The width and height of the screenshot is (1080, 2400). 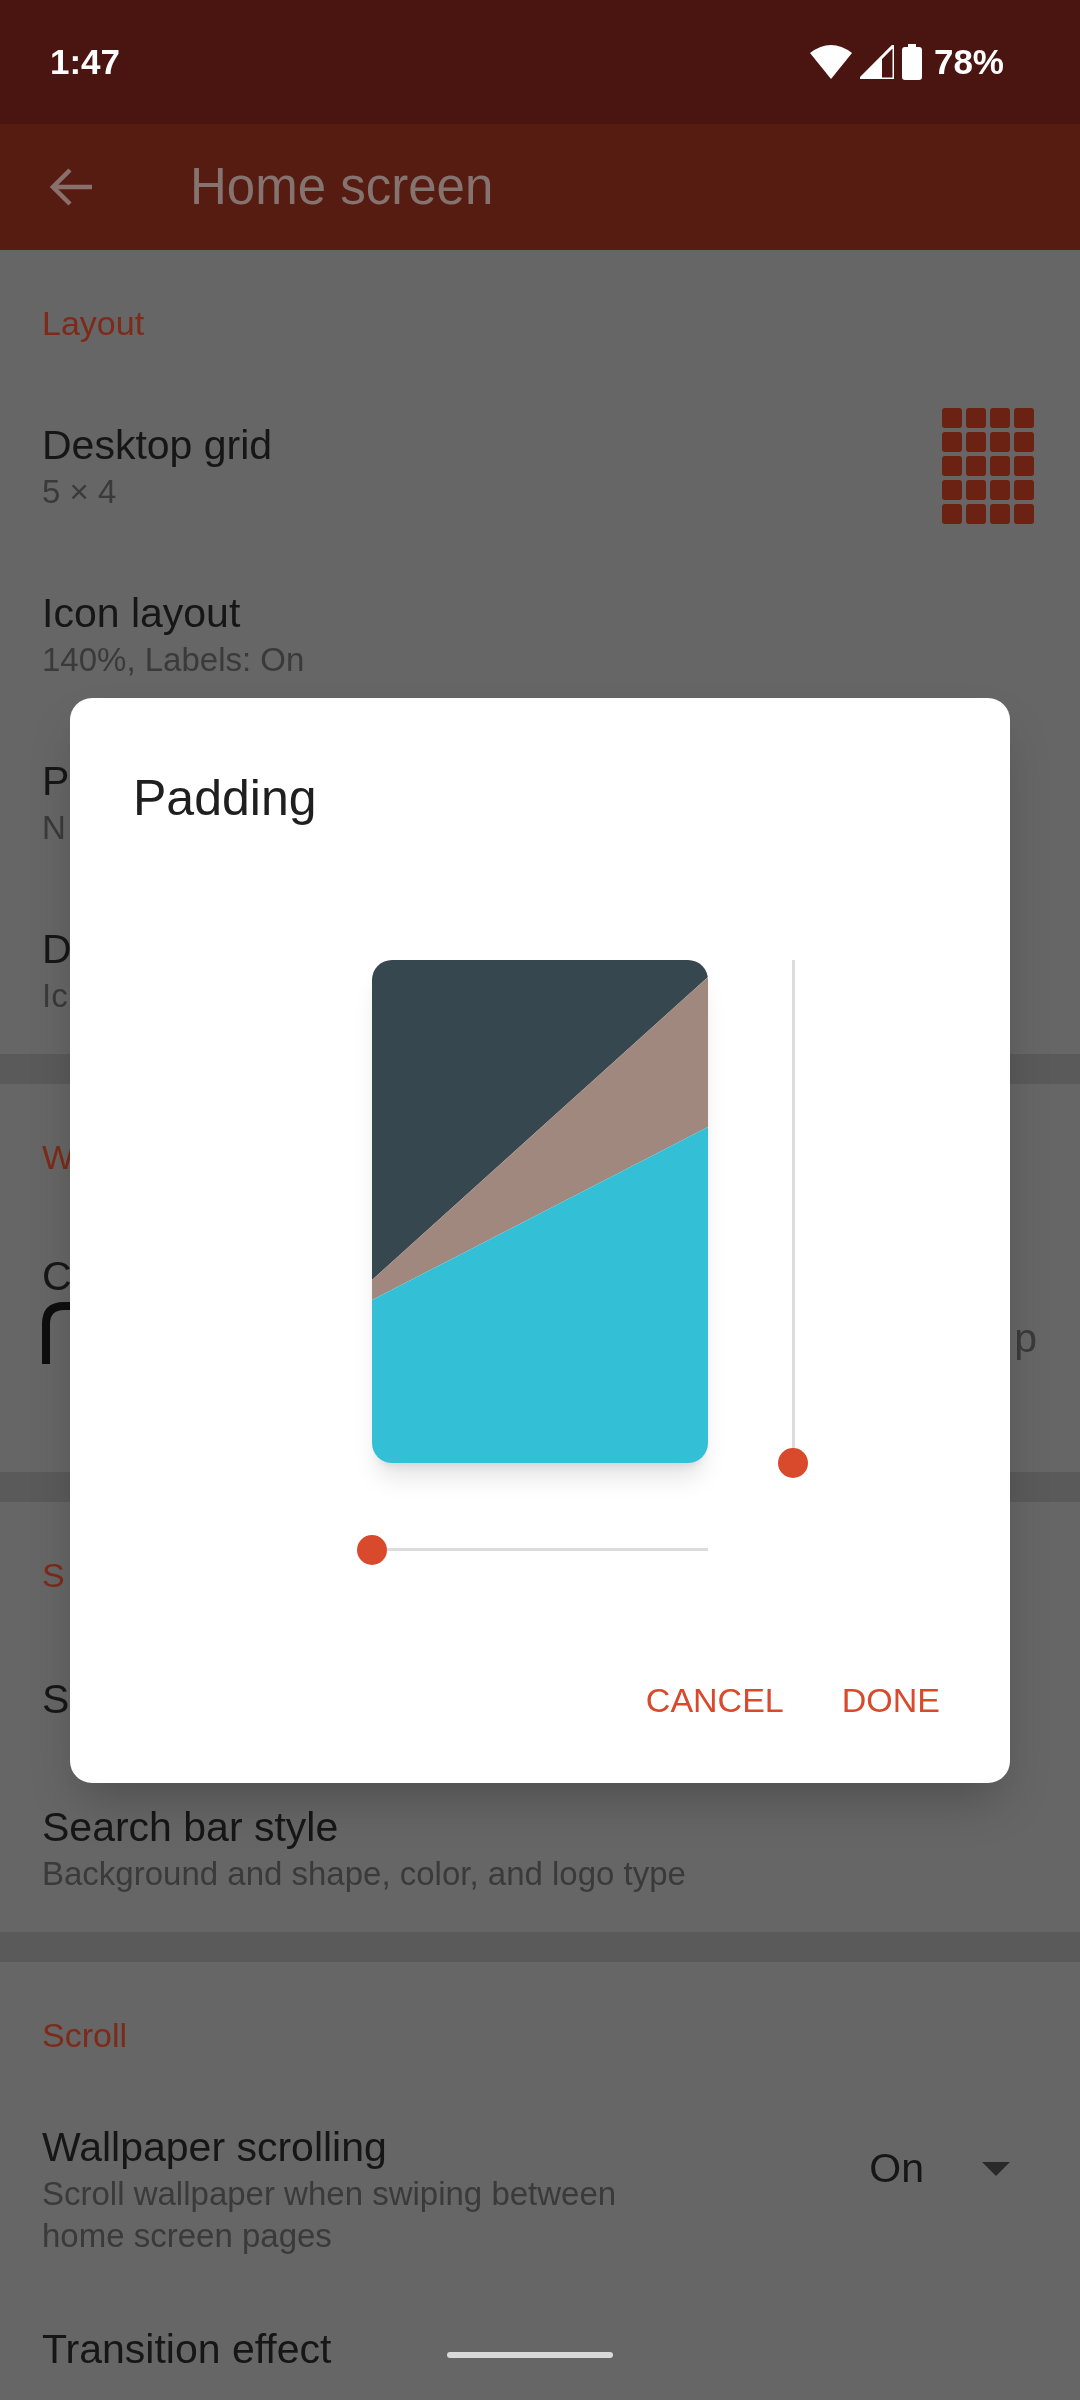 I want to click on setting-title: C, so click(x=57, y=1276).